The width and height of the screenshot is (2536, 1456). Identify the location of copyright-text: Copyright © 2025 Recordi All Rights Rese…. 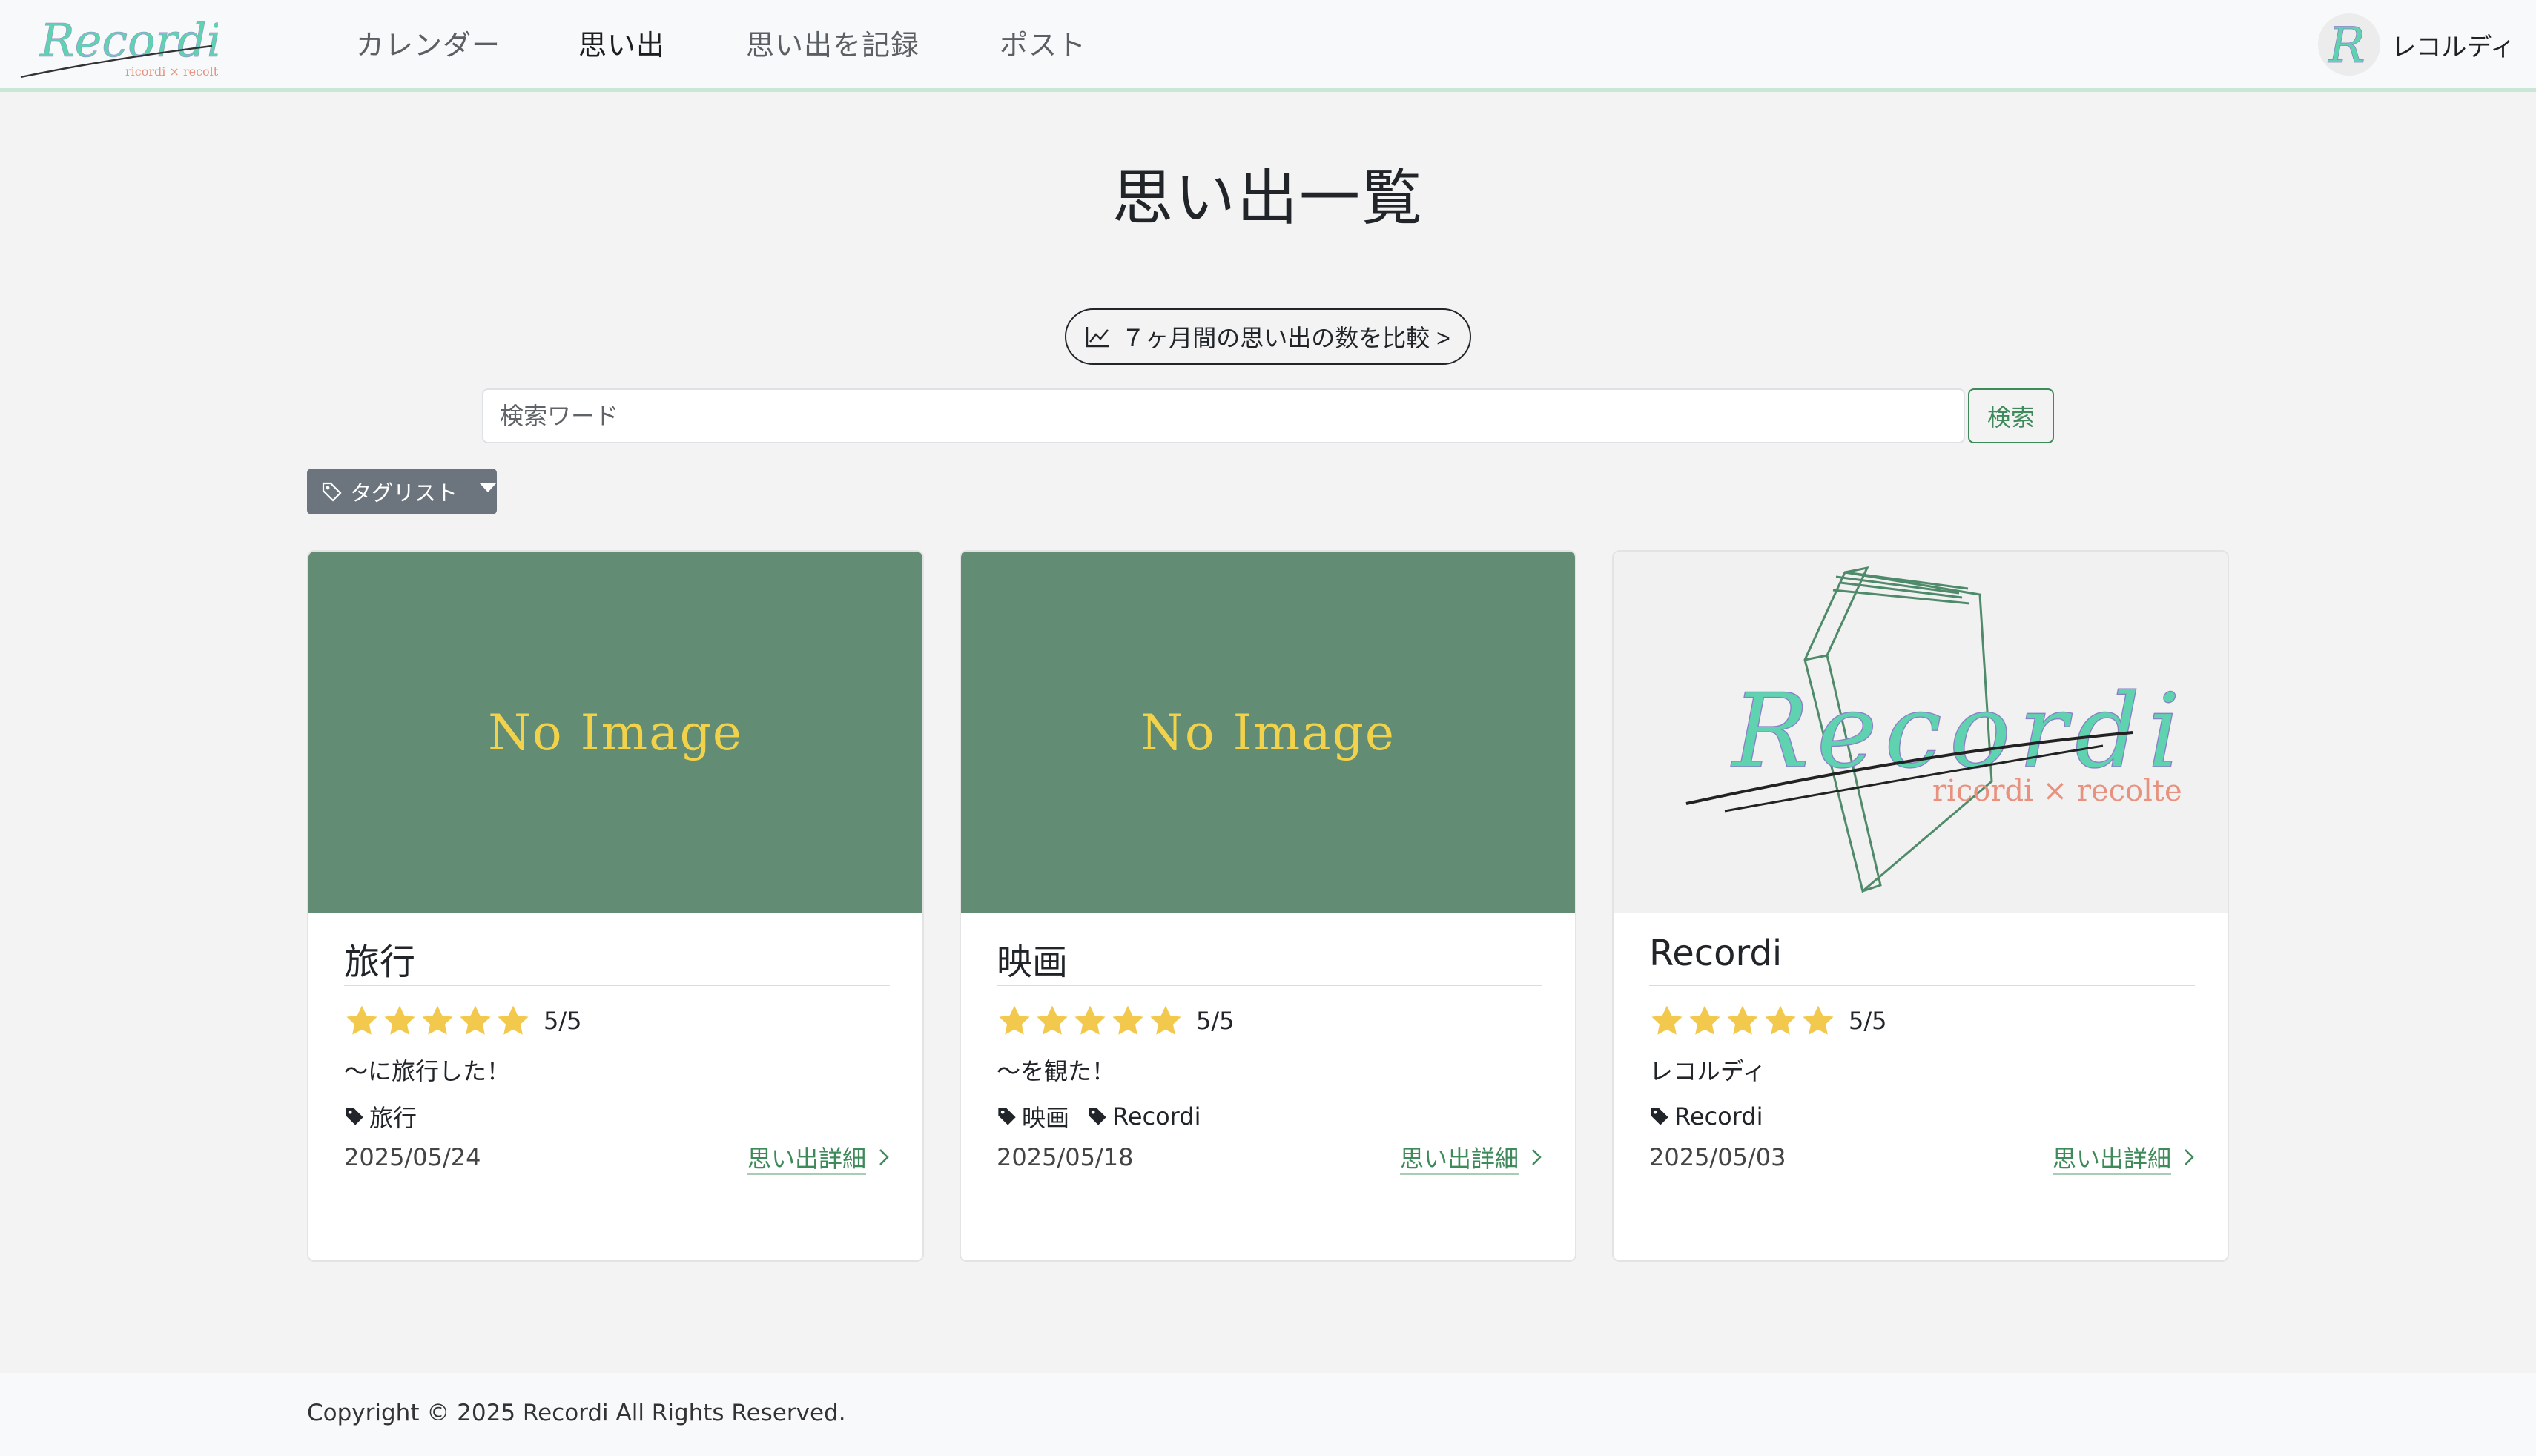
(576, 1413).